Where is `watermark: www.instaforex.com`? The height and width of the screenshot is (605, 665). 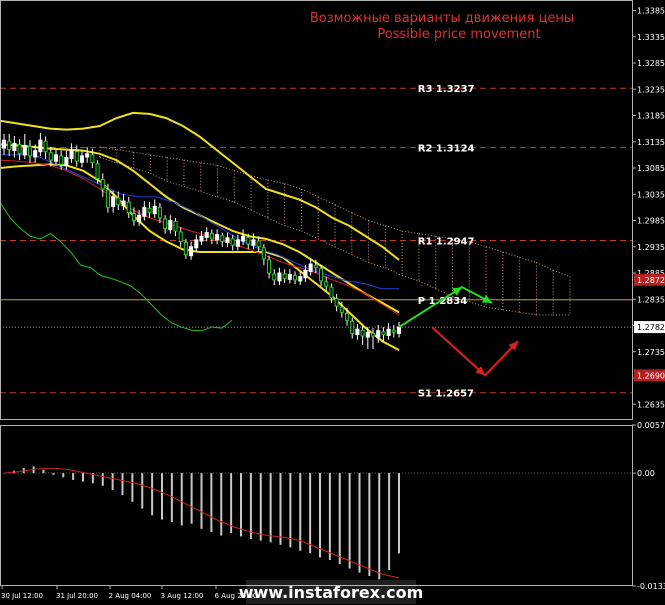
watermark: www.instaforex.com is located at coordinates (331, 592).